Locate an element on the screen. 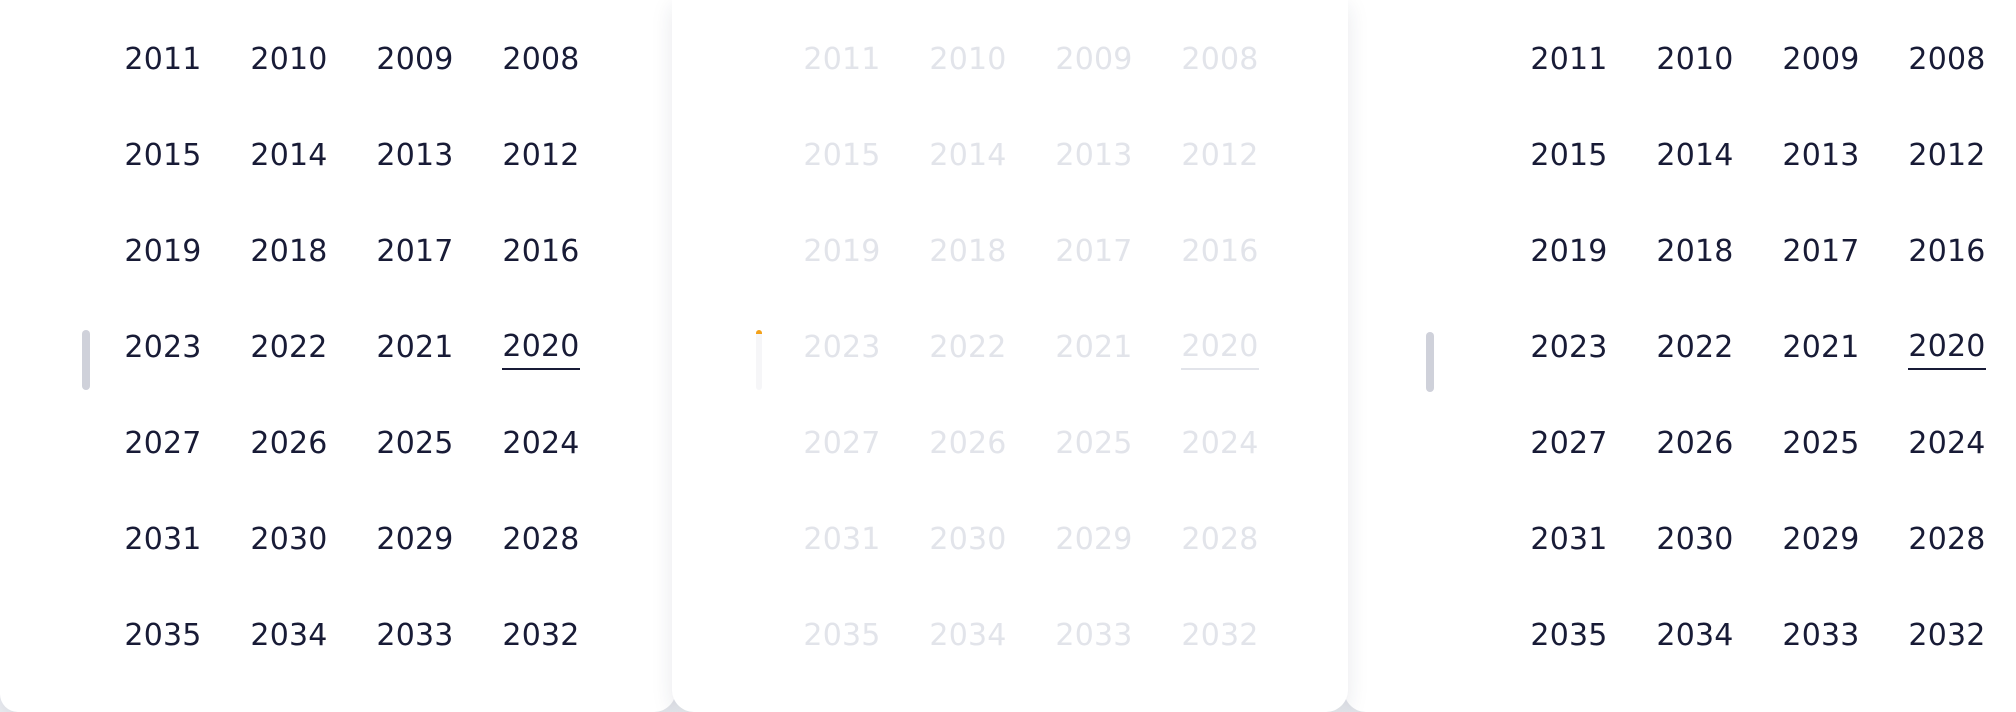  year-label: 2021 is located at coordinates (1094, 347).